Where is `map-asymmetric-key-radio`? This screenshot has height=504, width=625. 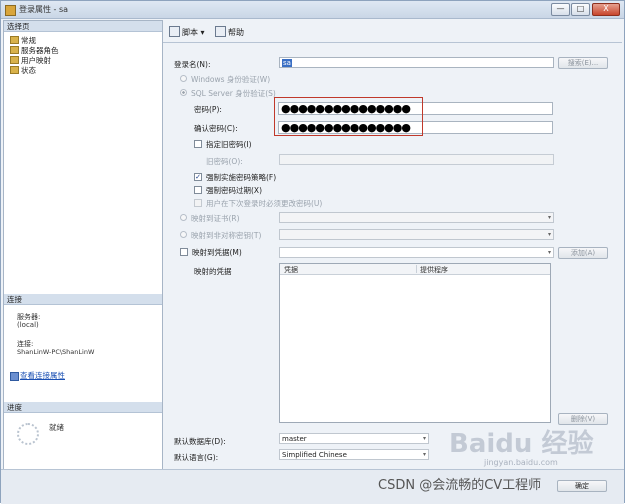 map-asymmetric-key-radio is located at coordinates (183, 234).